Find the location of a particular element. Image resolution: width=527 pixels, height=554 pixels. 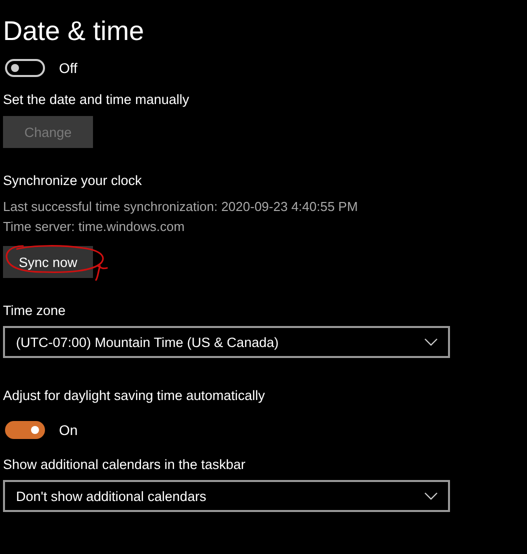

toggle-state-label: On is located at coordinates (68, 430).